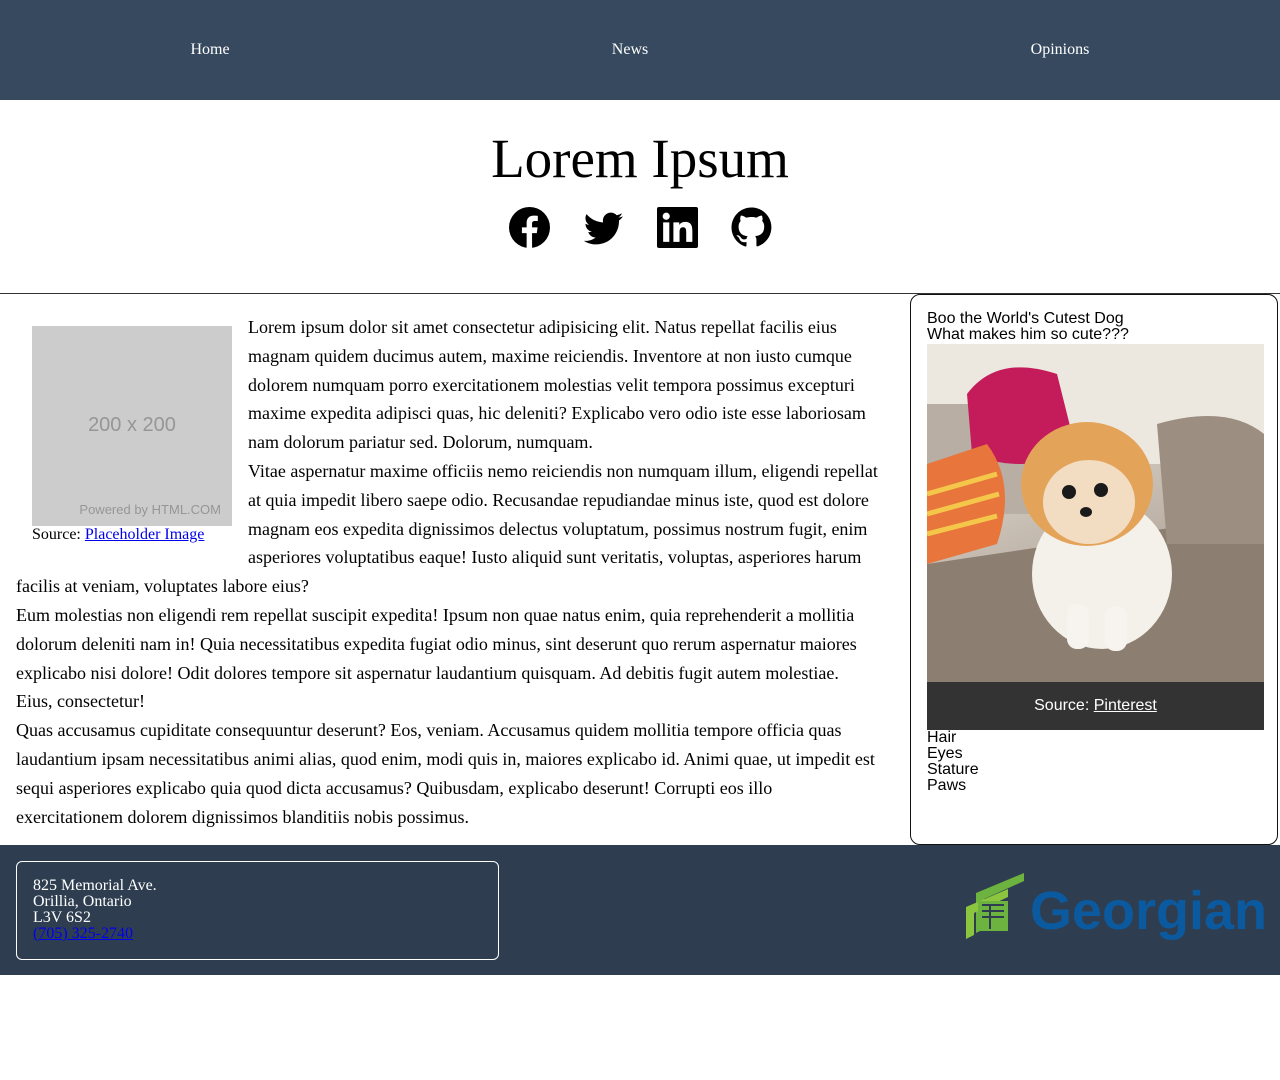 The width and height of the screenshot is (1280, 1080). Describe the element at coordinates (603, 227) in the screenshot. I see `twitter-icon` at that location.